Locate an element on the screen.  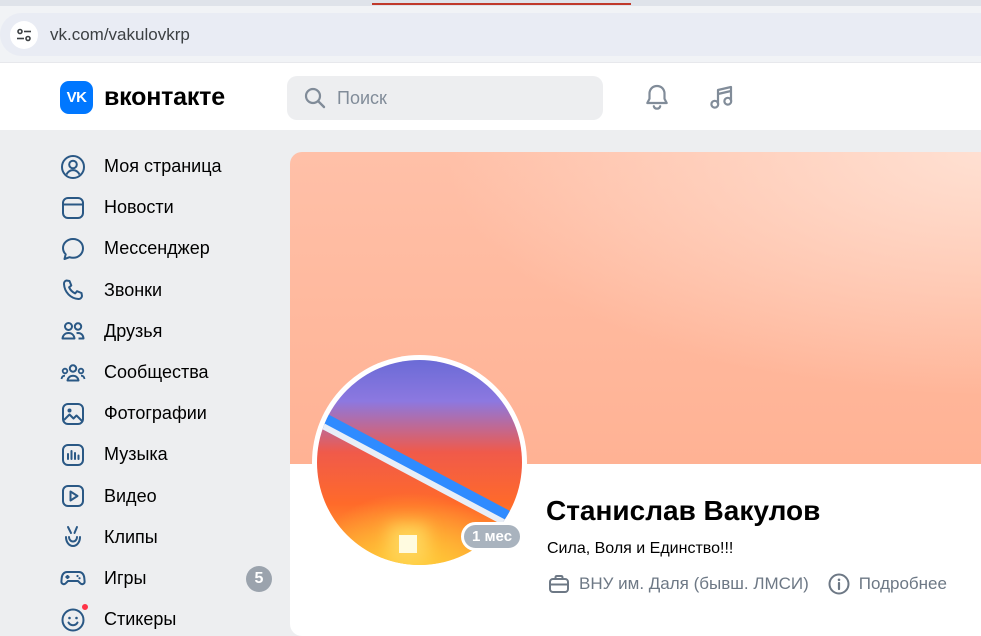
phone-icon is located at coordinates (77, 290).